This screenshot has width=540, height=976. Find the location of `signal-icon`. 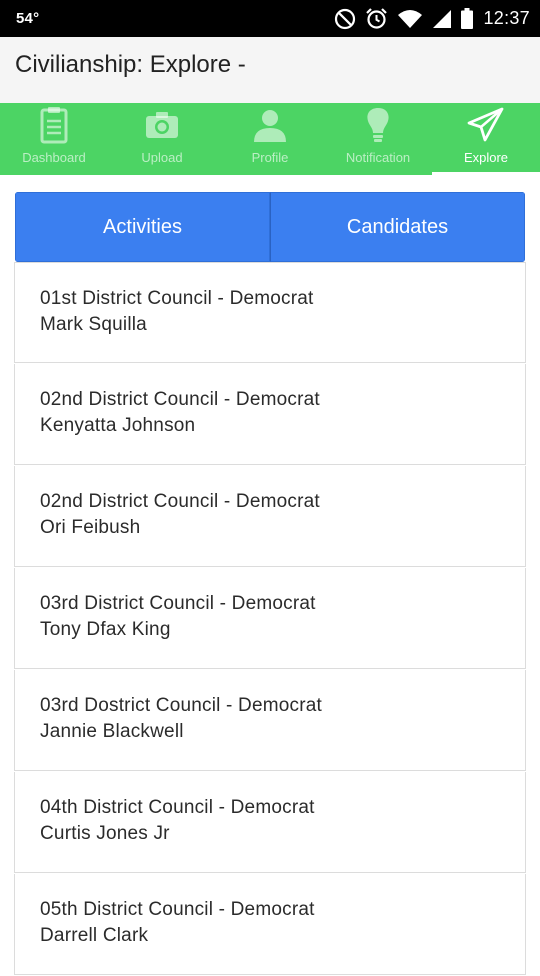

signal-icon is located at coordinates (442, 19).